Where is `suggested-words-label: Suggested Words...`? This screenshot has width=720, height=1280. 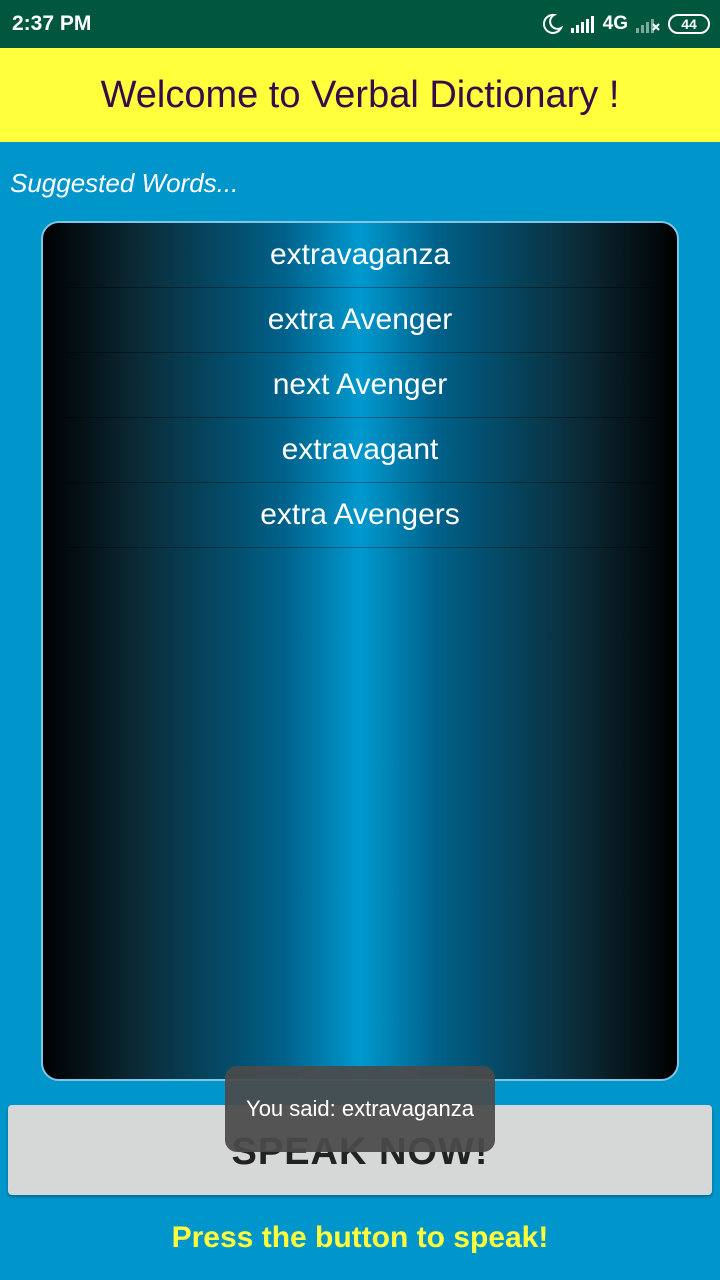
suggested-words-label: Suggested Words... is located at coordinates (124, 183).